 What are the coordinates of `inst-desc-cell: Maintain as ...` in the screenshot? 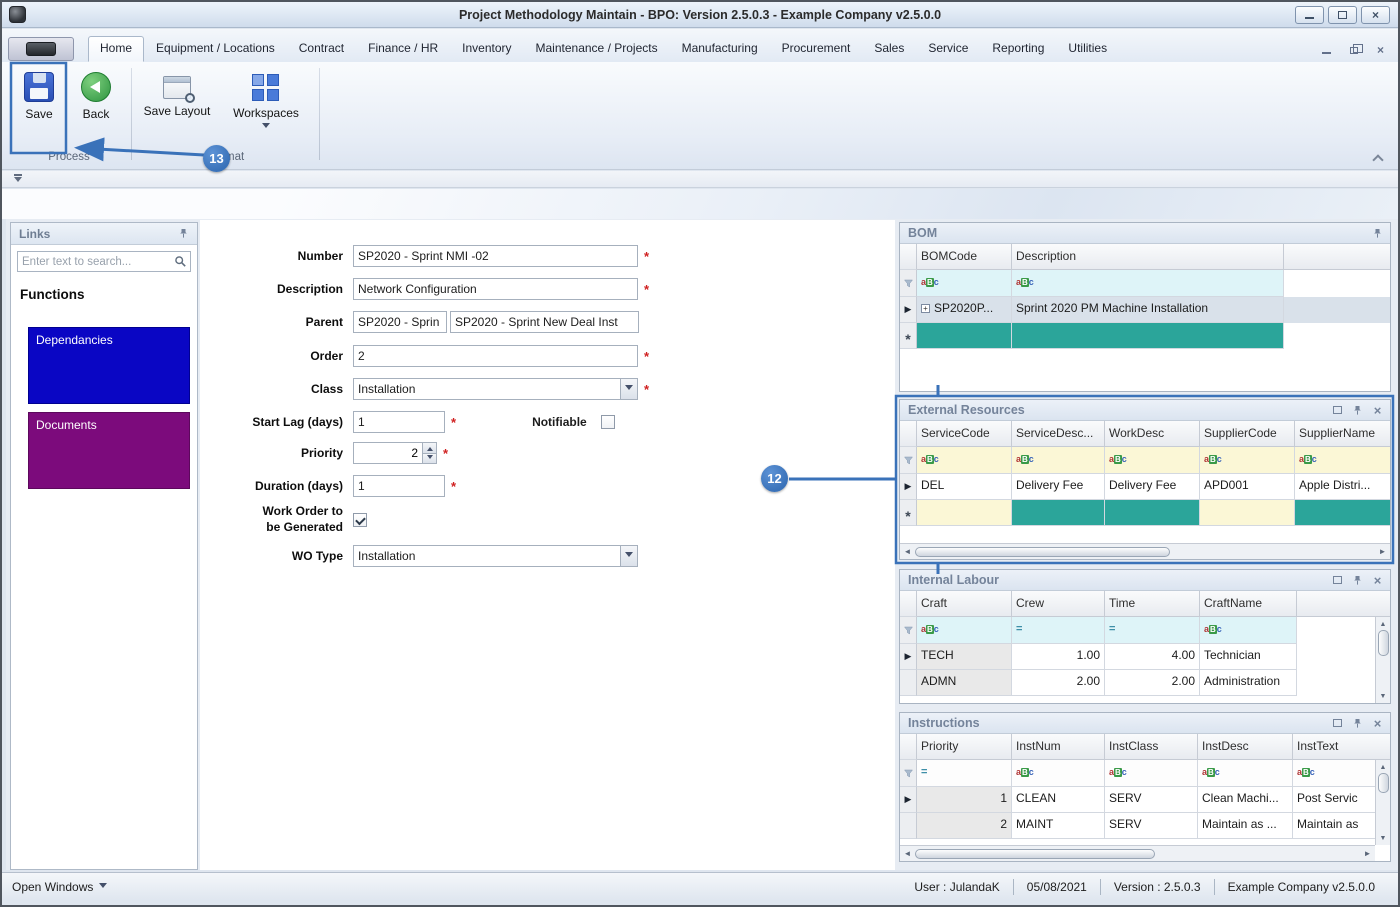 It's located at (1245, 826).